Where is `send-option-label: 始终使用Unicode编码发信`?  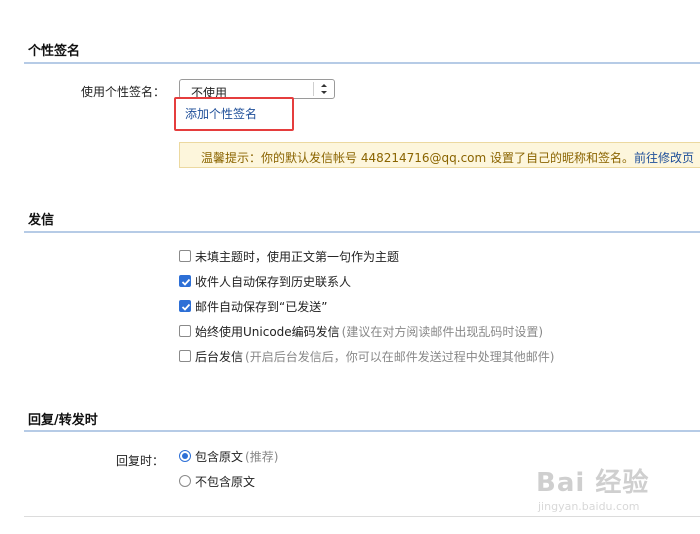
send-option-label: 始终使用Unicode编码发信 is located at coordinates (267, 331).